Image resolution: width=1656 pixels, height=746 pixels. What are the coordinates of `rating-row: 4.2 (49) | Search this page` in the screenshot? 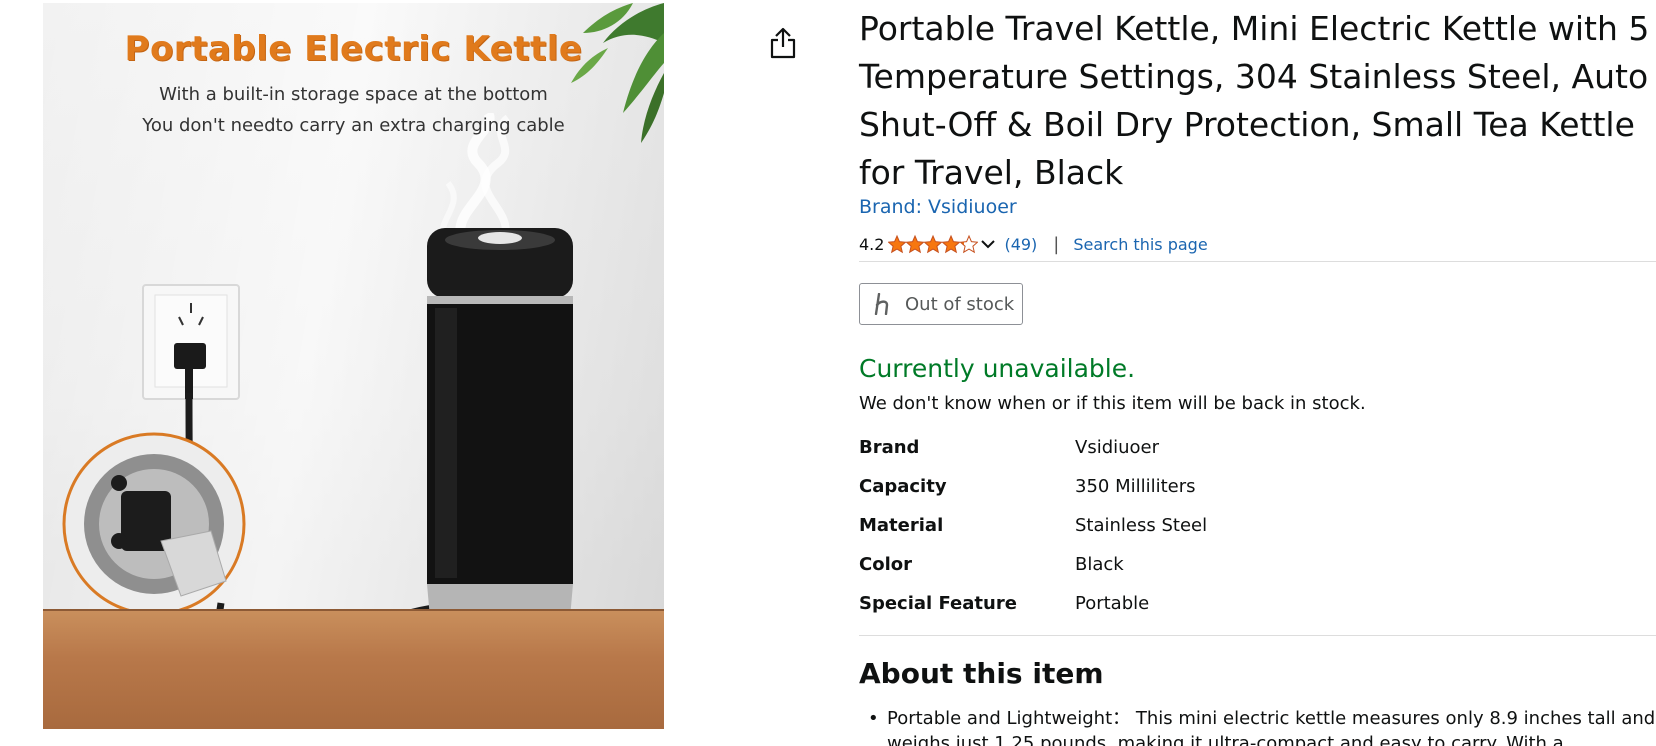 It's located at (1033, 244).